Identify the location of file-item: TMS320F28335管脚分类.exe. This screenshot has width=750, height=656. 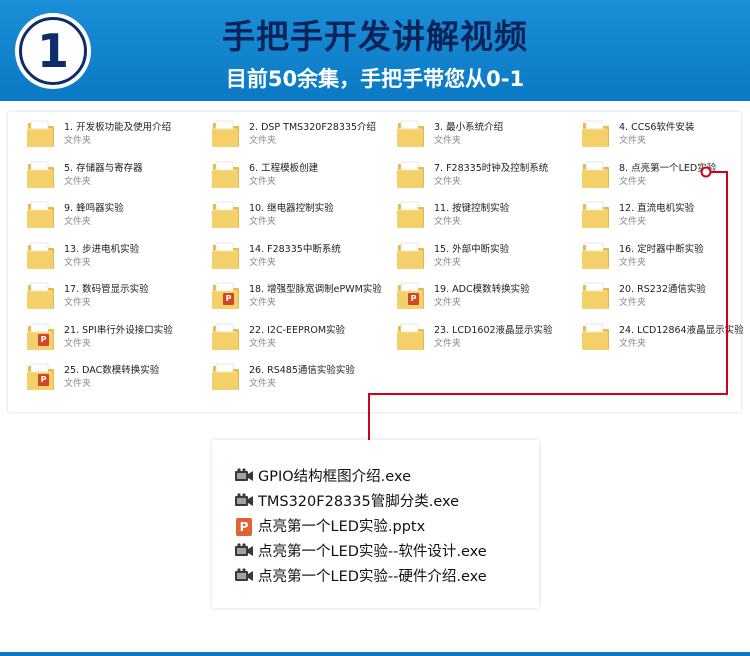
(346, 500).